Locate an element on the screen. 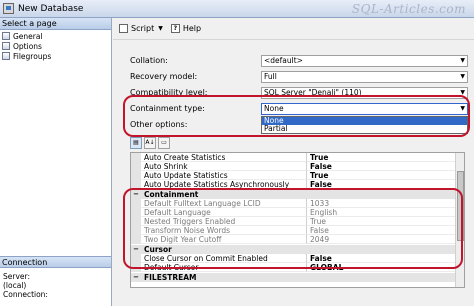  title-bar: New Database SQL-Articles.com is located at coordinates (237, 9).